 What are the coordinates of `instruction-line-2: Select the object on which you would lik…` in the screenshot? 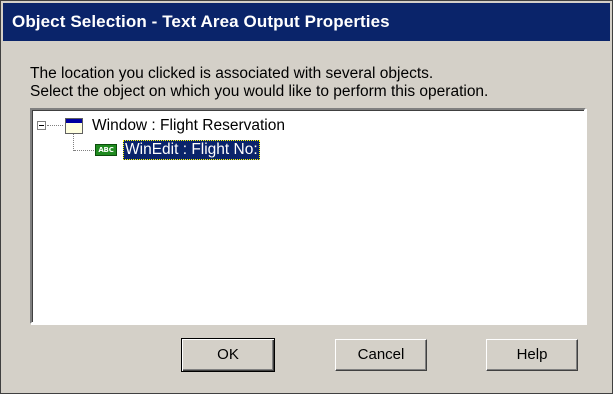 It's located at (259, 91).